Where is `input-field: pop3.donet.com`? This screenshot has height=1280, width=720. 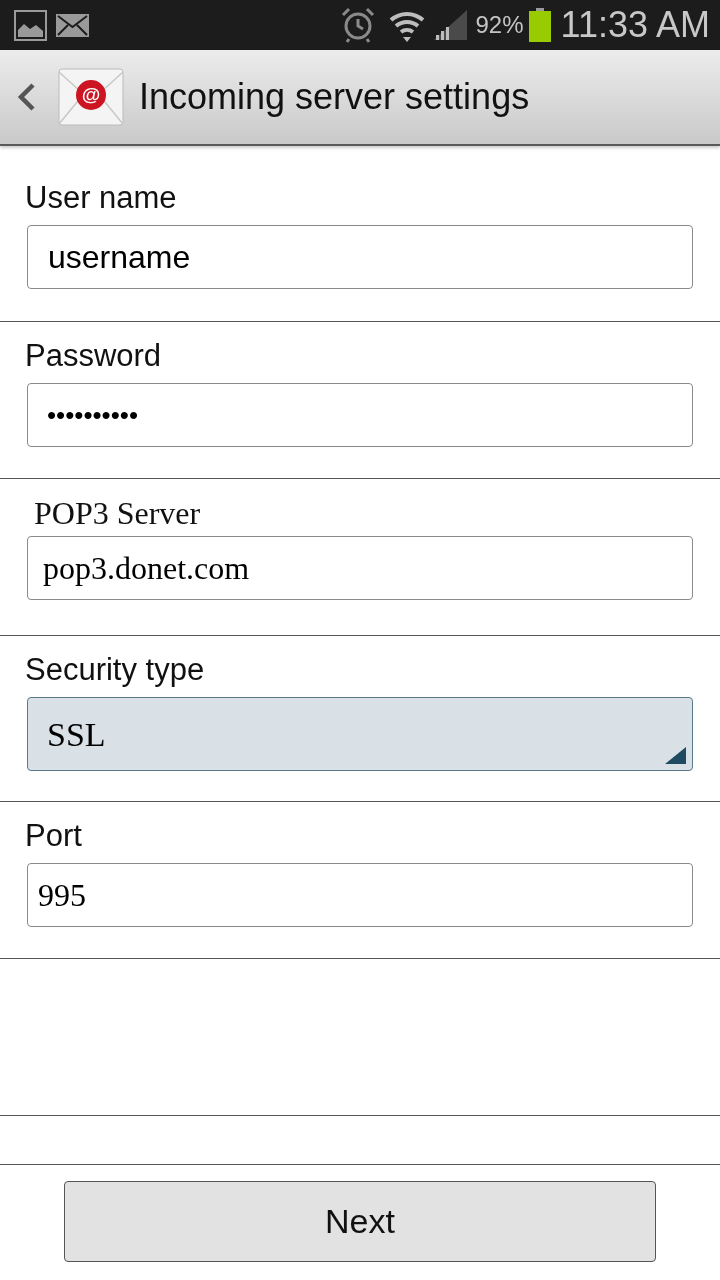
input-field: pop3.donet.com is located at coordinates (360, 568).